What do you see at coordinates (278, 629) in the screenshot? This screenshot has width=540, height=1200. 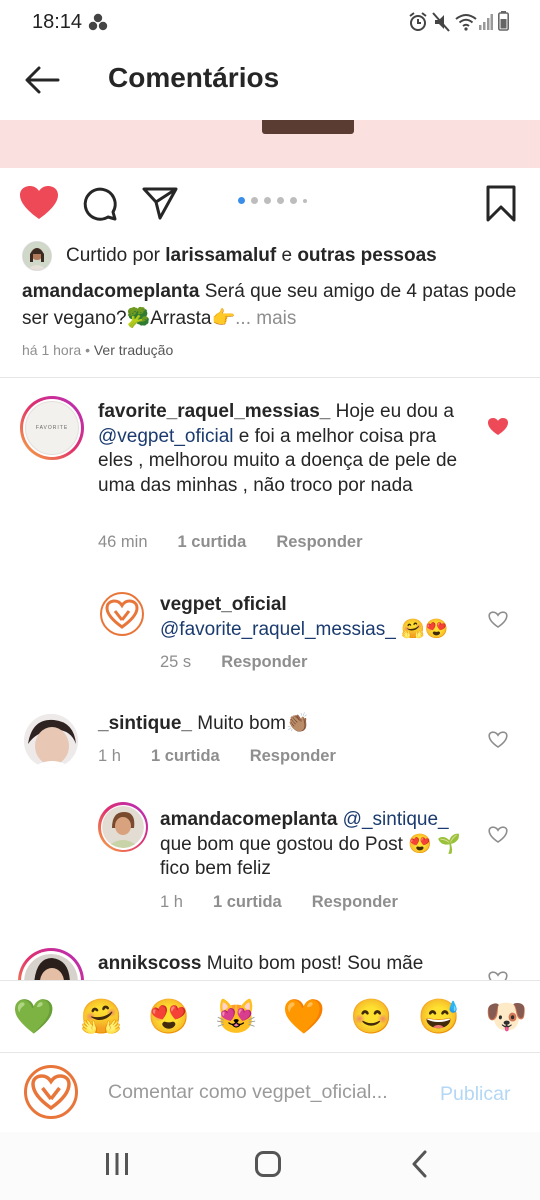 I see `comment-mention: @favorite_raquel_messias_` at bounding box center [278, 629].